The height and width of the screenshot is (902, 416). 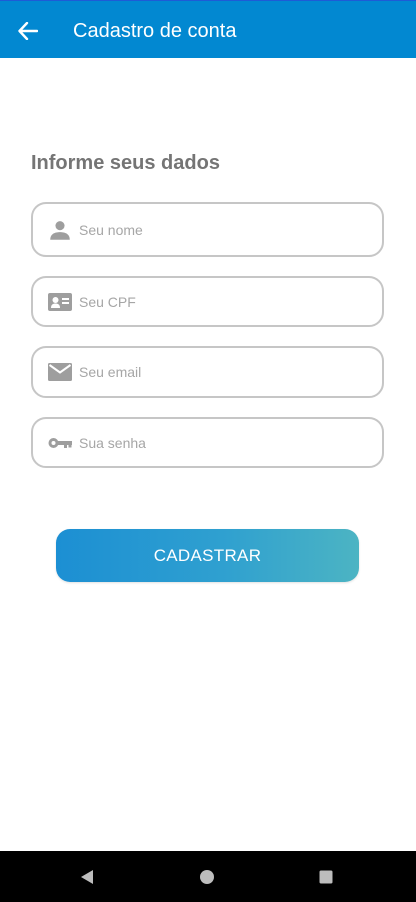 I want to click on back-triangle-icon, so click(x=87, y=876).